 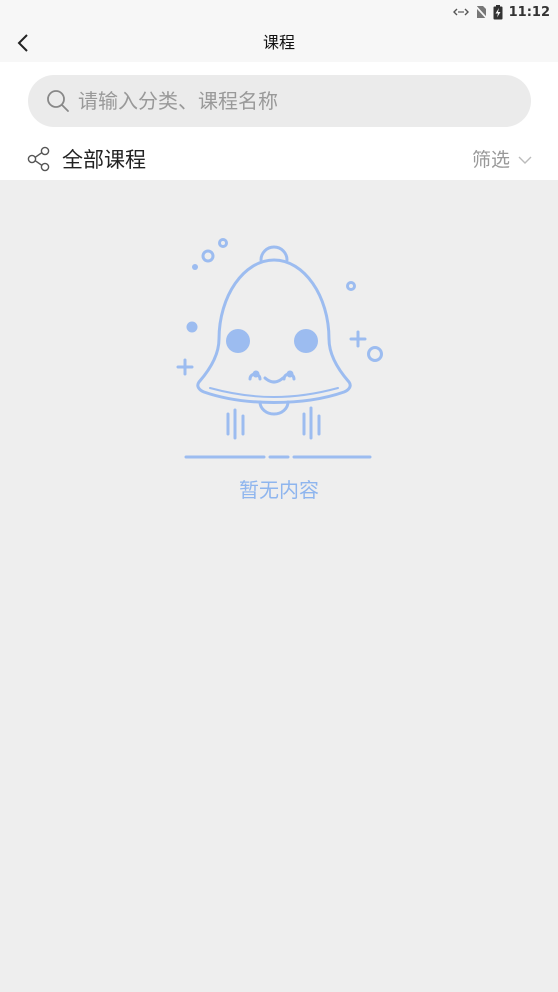 I want to click on status-bar: 11:12, so click(x=279, y=12).